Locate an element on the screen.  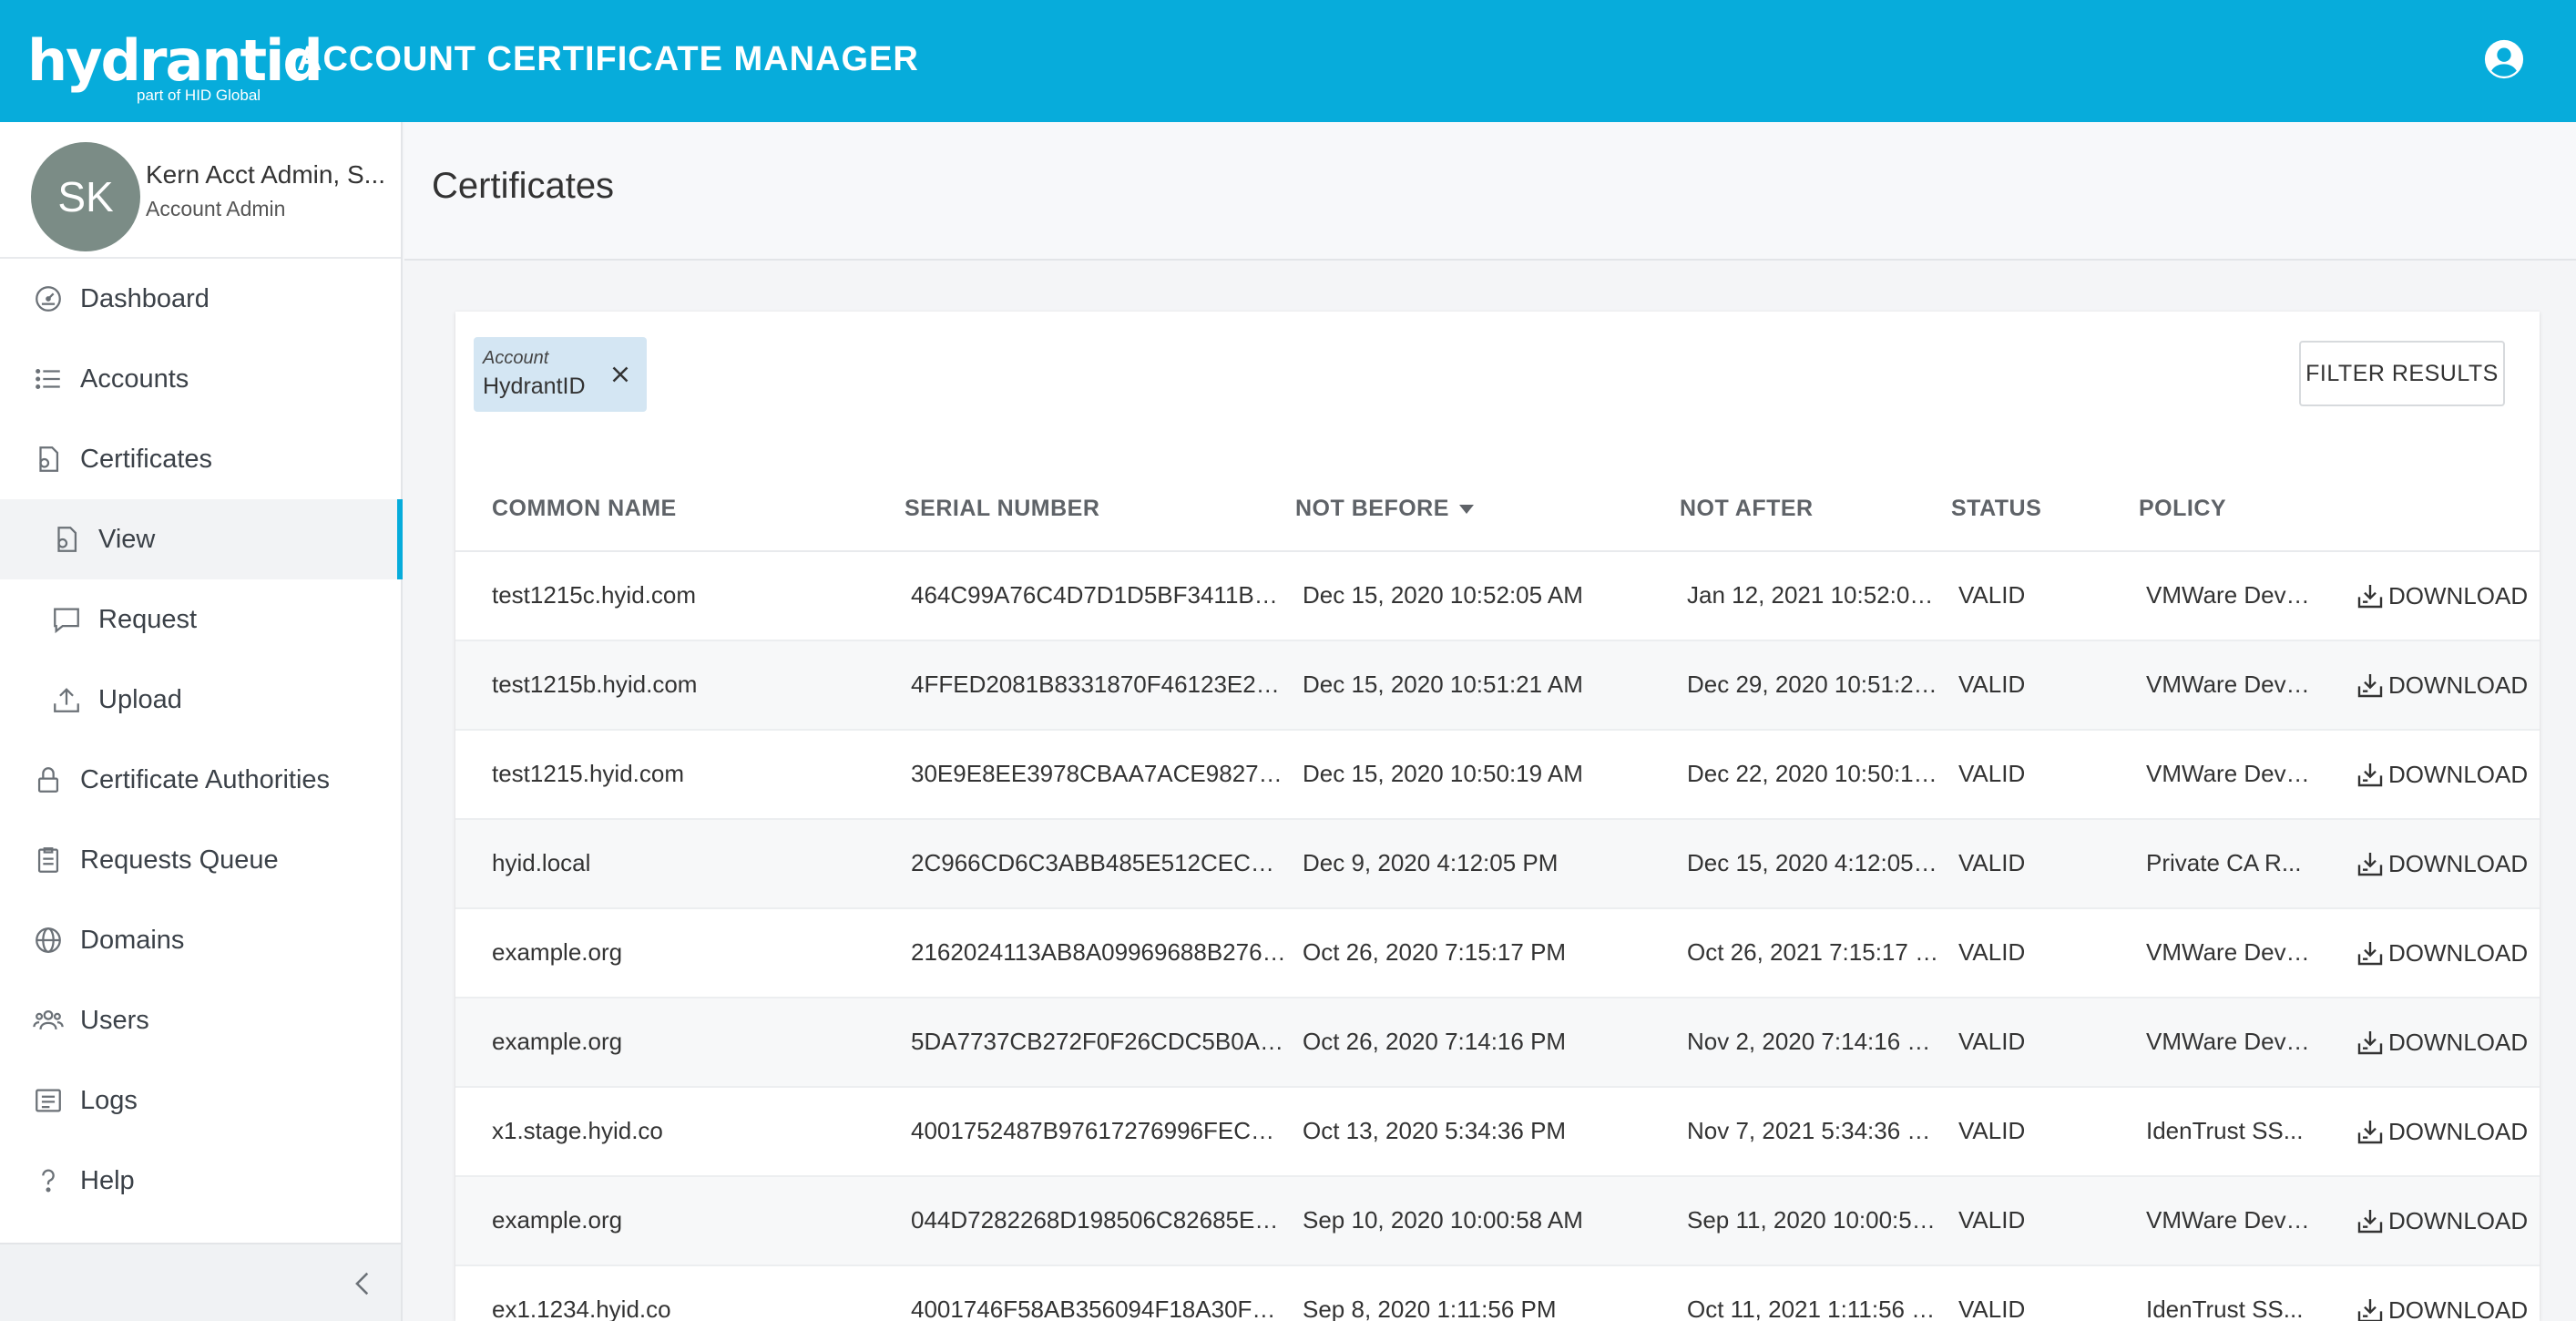
chevron-left-icon is located at coordinates (363, 1283).